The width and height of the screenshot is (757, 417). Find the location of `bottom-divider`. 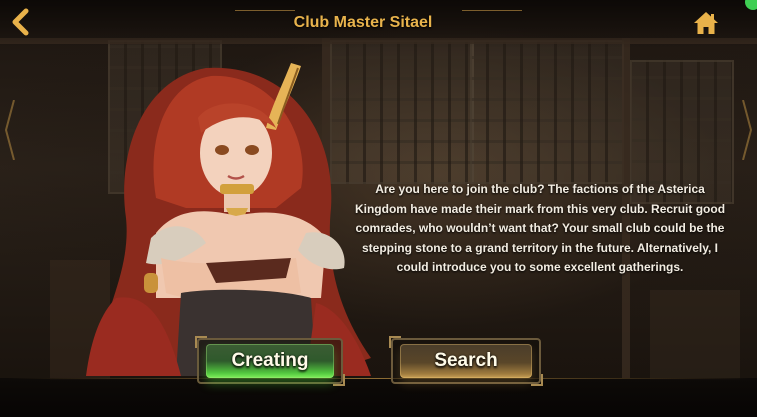

bottom-divider is located at coordinates (378, 378).